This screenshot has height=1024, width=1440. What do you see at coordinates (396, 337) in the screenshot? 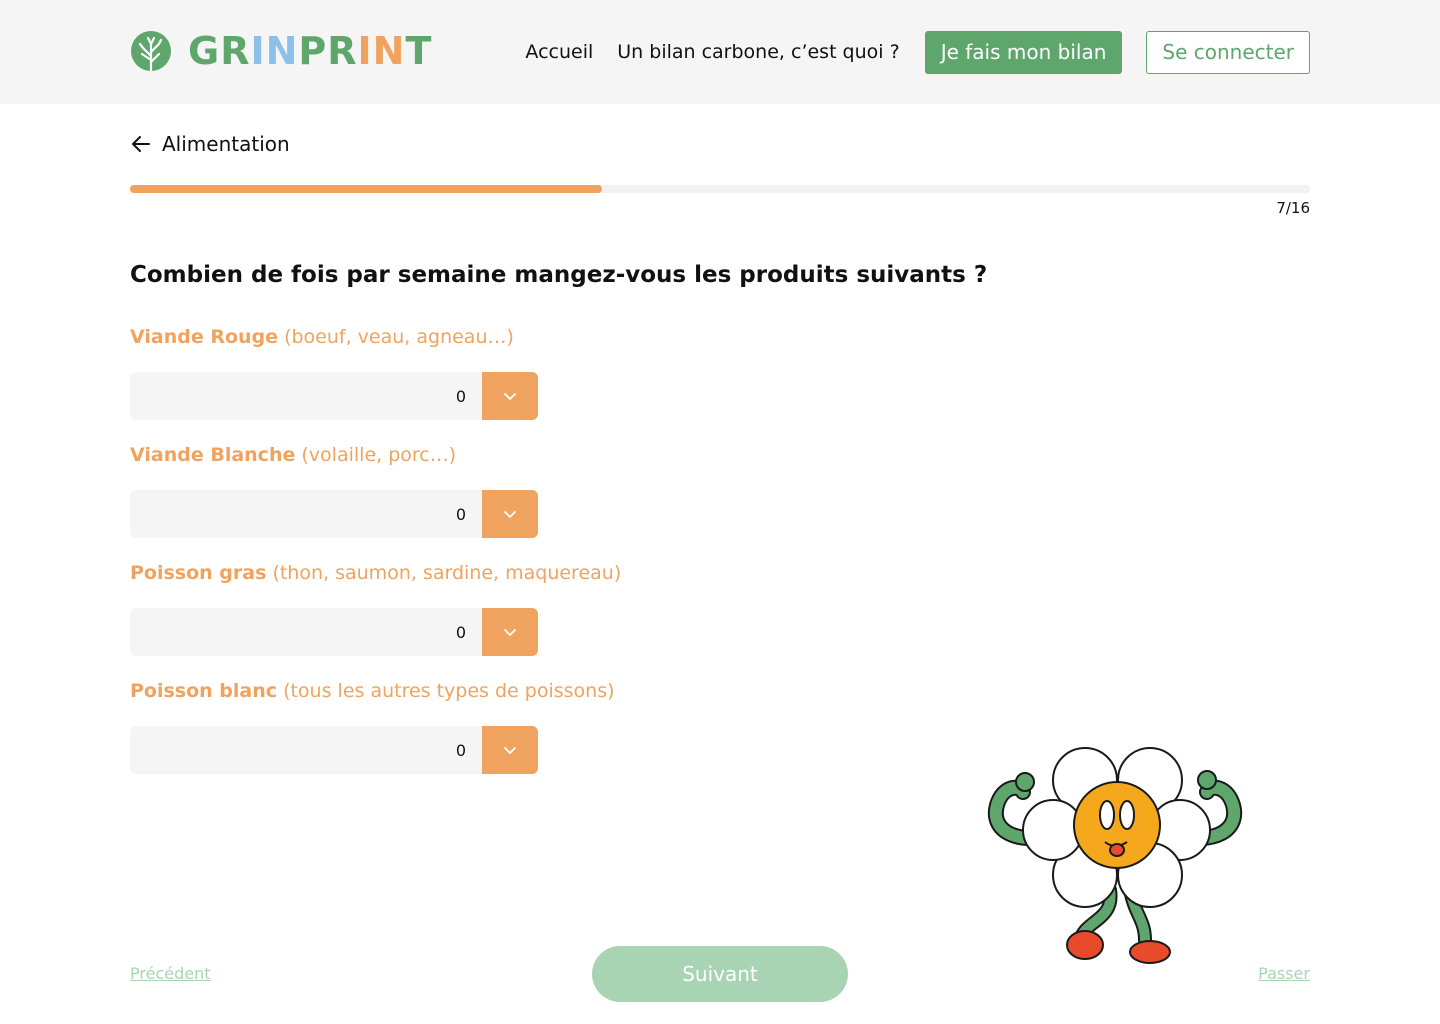
I see `field-hint: (boeuf, veau, agneau…)` at bounding box center [396, 337].